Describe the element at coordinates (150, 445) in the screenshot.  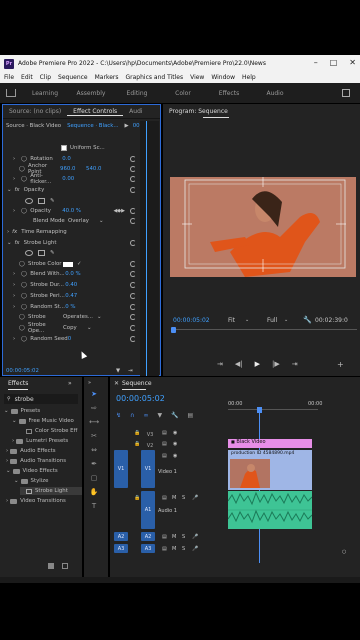
I see `track-label-v2: V2` at that location.